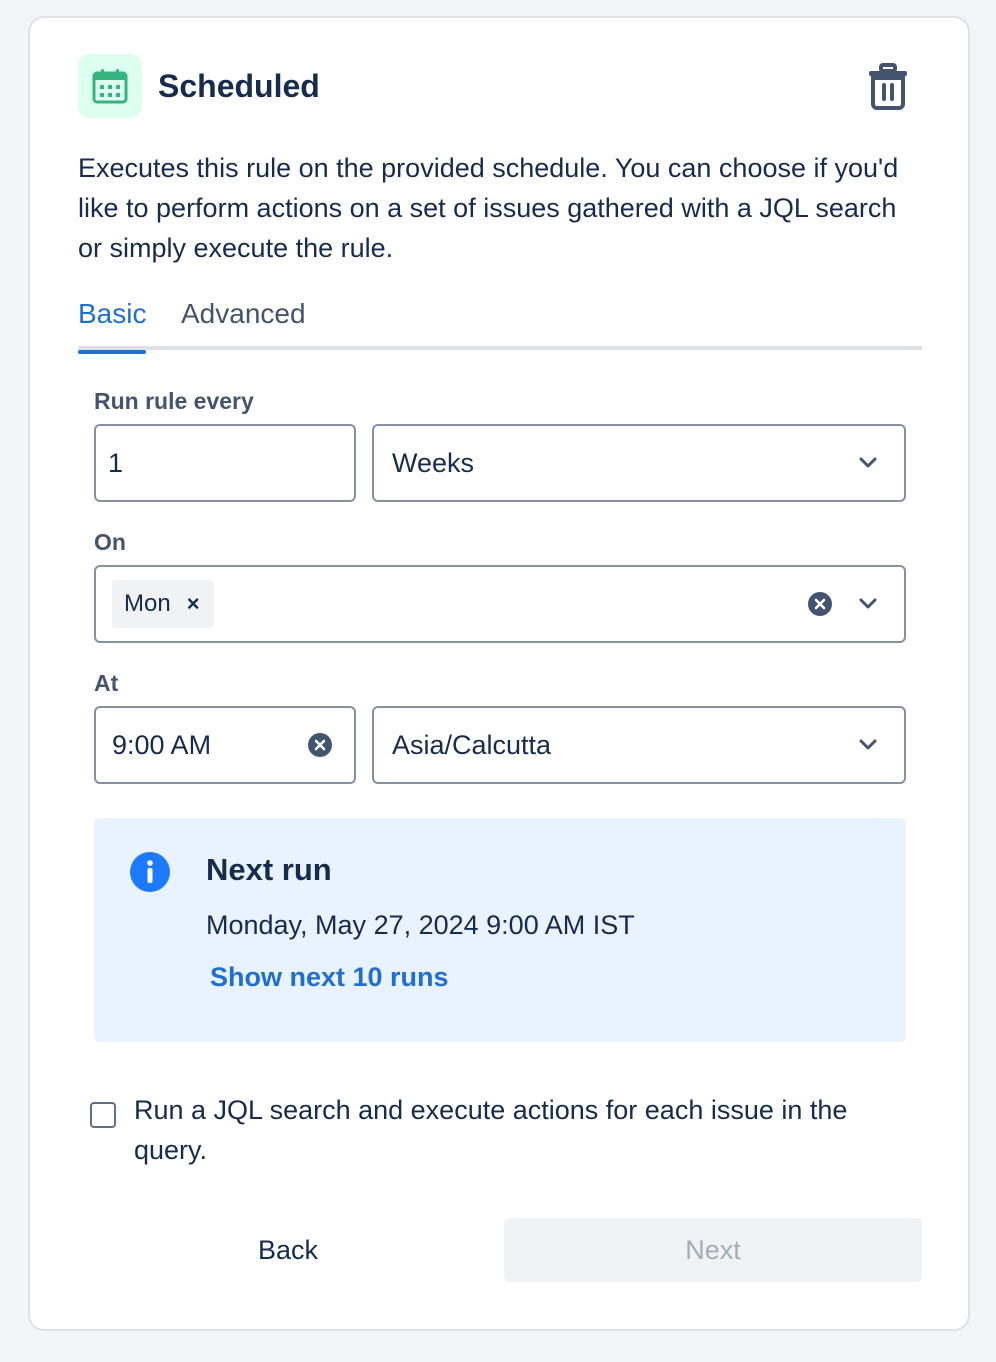 This screenshot has width=996, height=1362. I want to click on run-every-input: 1, so click(225, 463).